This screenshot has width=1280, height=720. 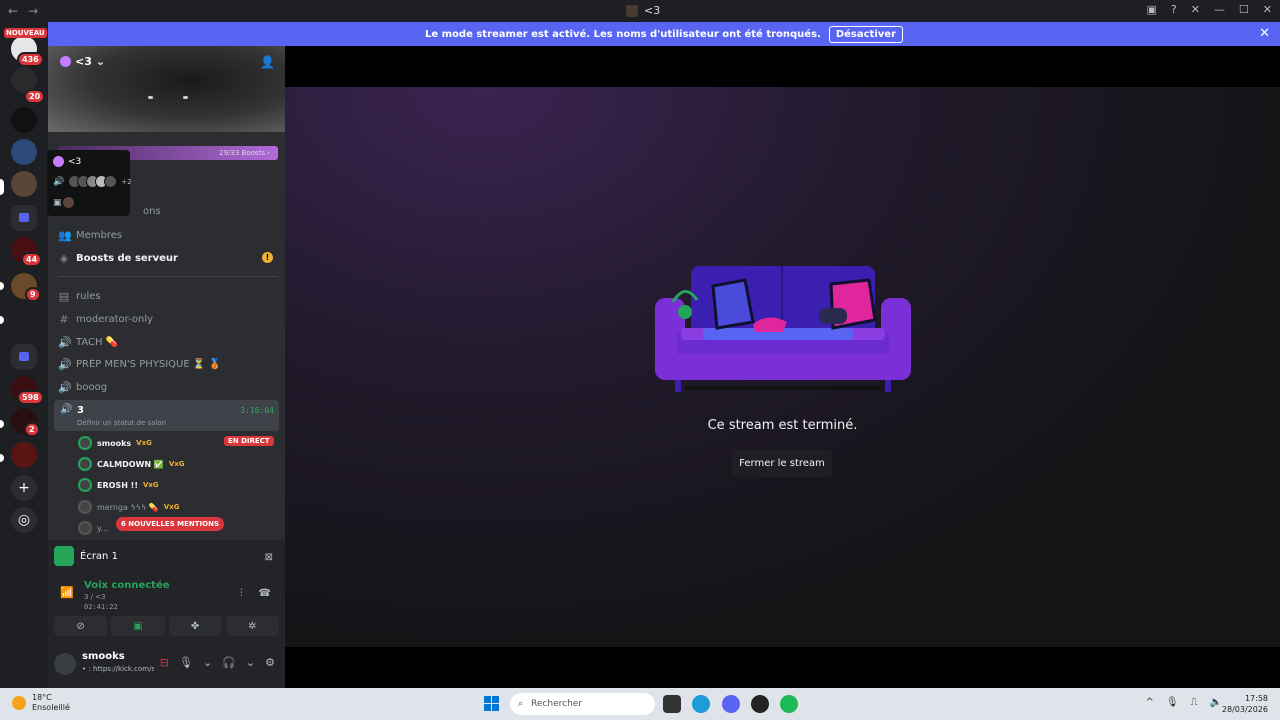 What do you see at coordinates (13, 11) in the screenshot?
I see `back-arrow-icon: ←` at bounding box center [13, 11].